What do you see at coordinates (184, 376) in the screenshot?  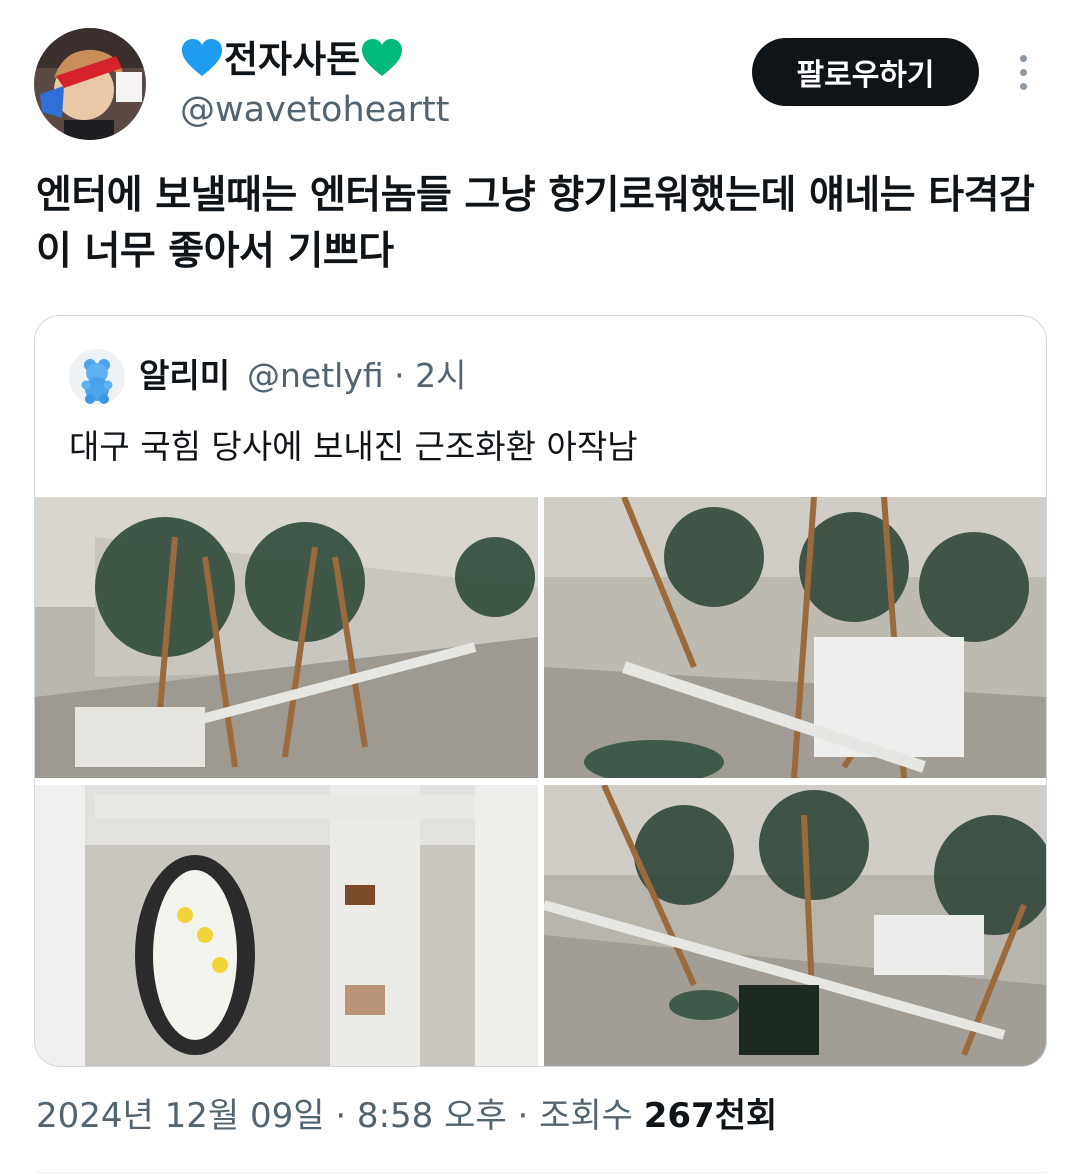 I see `quoted-author-name: 알리미` at bounding box center [184, 376].